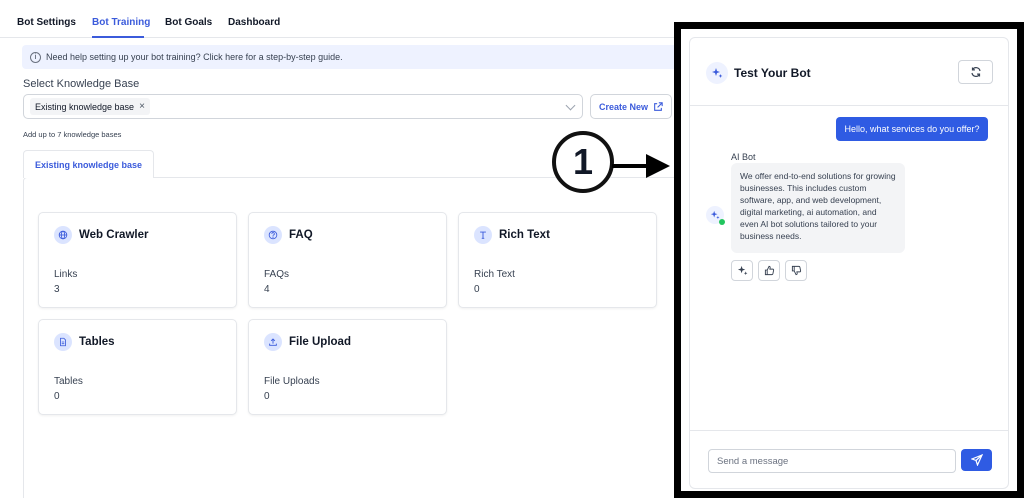  I want to click on refresh-icon, so click(975, 72).